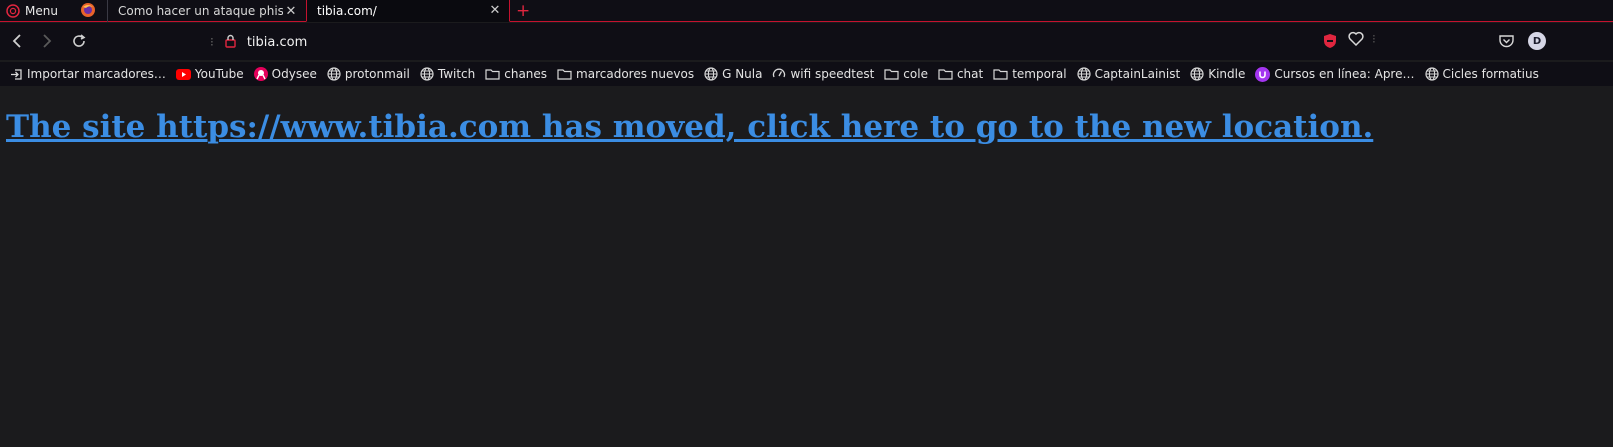  What do you see at coordinates (1374, 39) in the screenshot?
I see `more-options-icon: ⁝` at bounding box center [1374, 39].